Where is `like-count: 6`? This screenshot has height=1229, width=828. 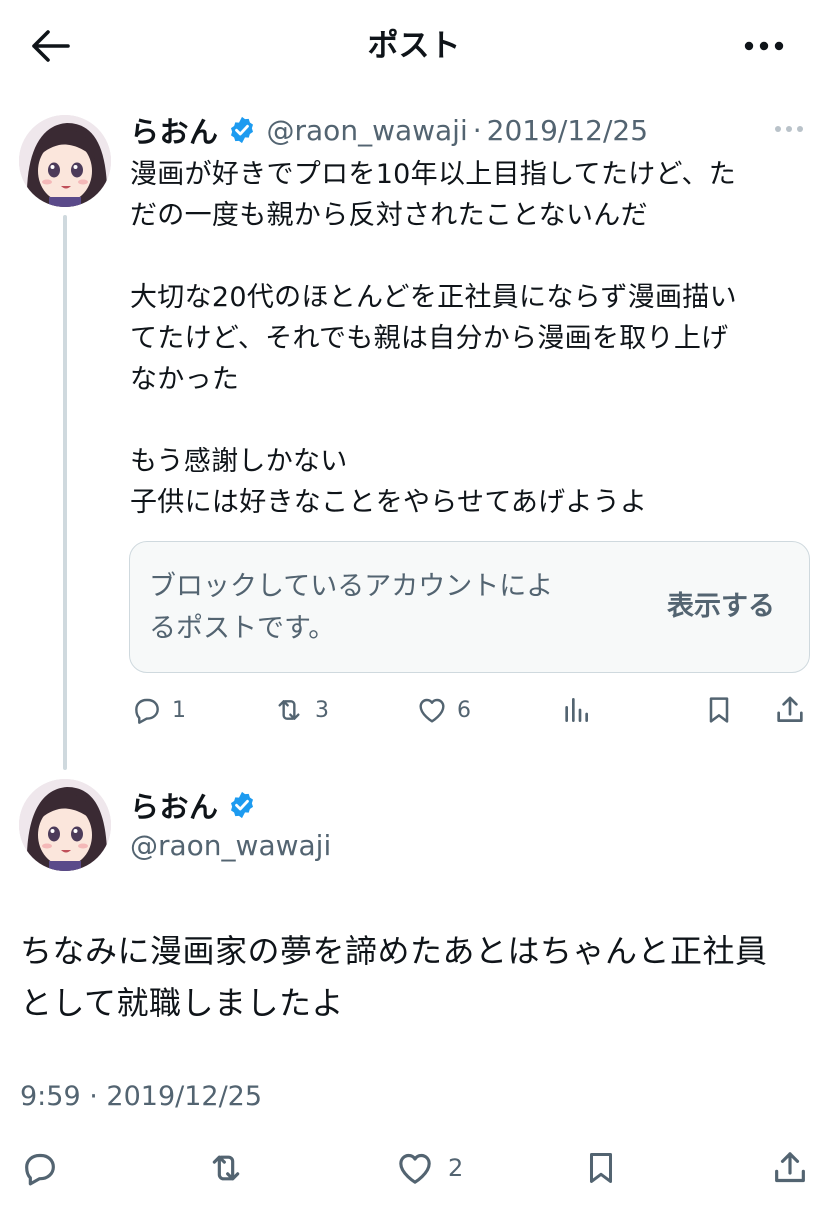
like-count: 6 is located at coordinates (464, 710).